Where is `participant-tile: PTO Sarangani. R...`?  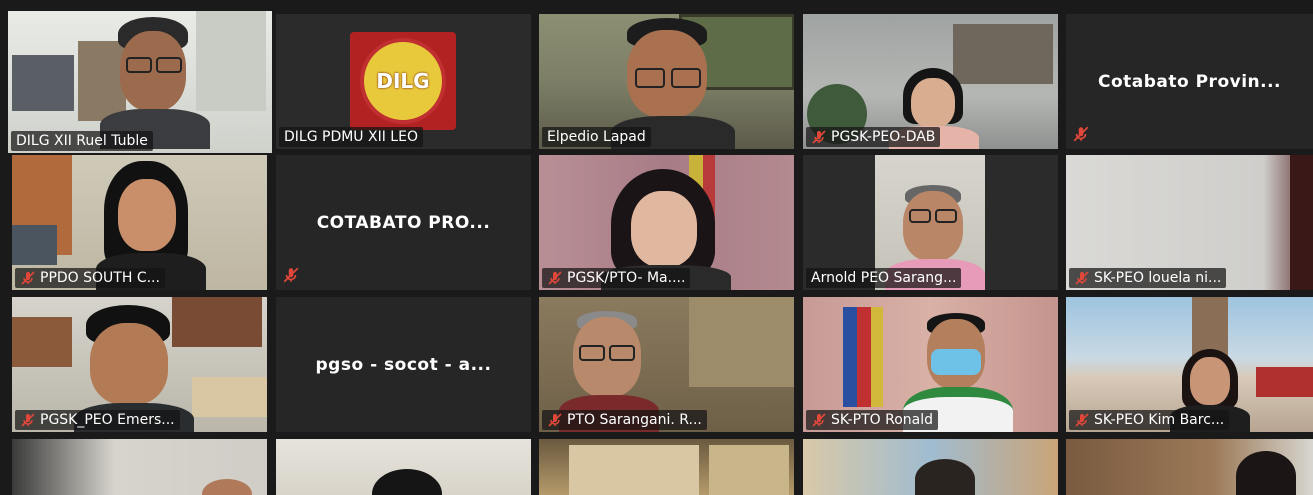
participant-tile: PTO Sarangani. R... is located at coordinates (666, 364).